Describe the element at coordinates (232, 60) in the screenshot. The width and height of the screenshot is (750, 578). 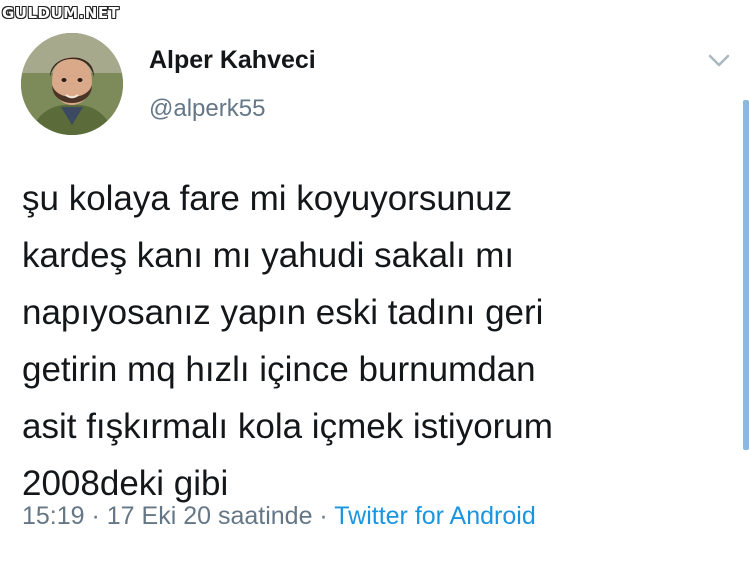
I see `author-name: Alper Kahveci` at that location.